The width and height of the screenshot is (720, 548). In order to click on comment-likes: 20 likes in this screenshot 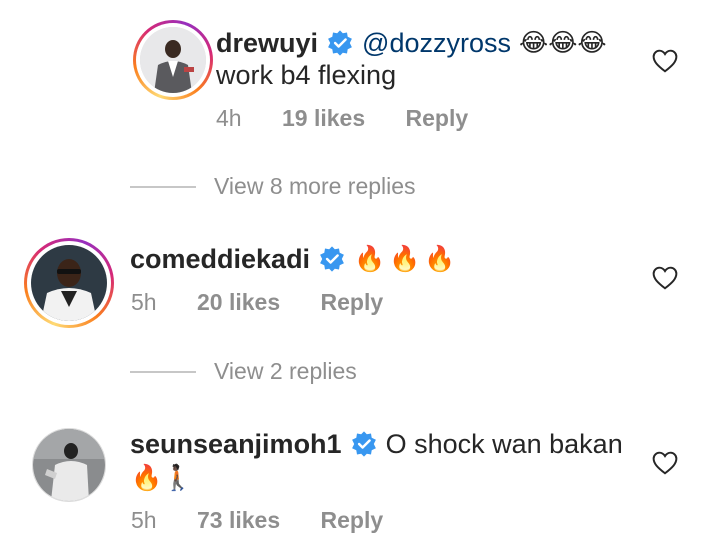, I will do `click(238, 302)`.